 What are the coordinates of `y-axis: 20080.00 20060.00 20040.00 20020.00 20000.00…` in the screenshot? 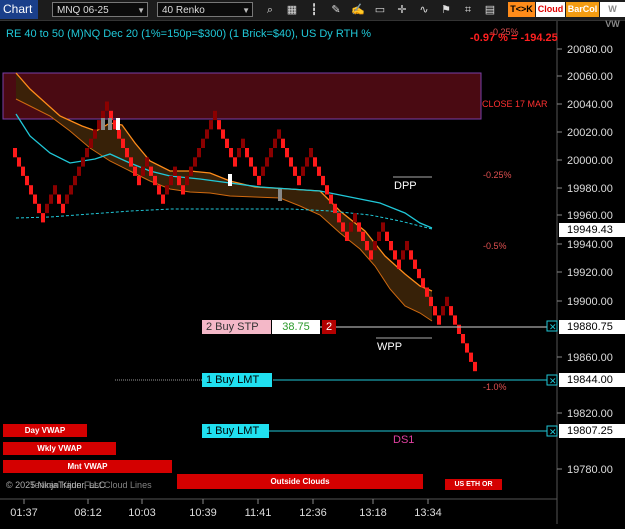 It's located at (585, 260).